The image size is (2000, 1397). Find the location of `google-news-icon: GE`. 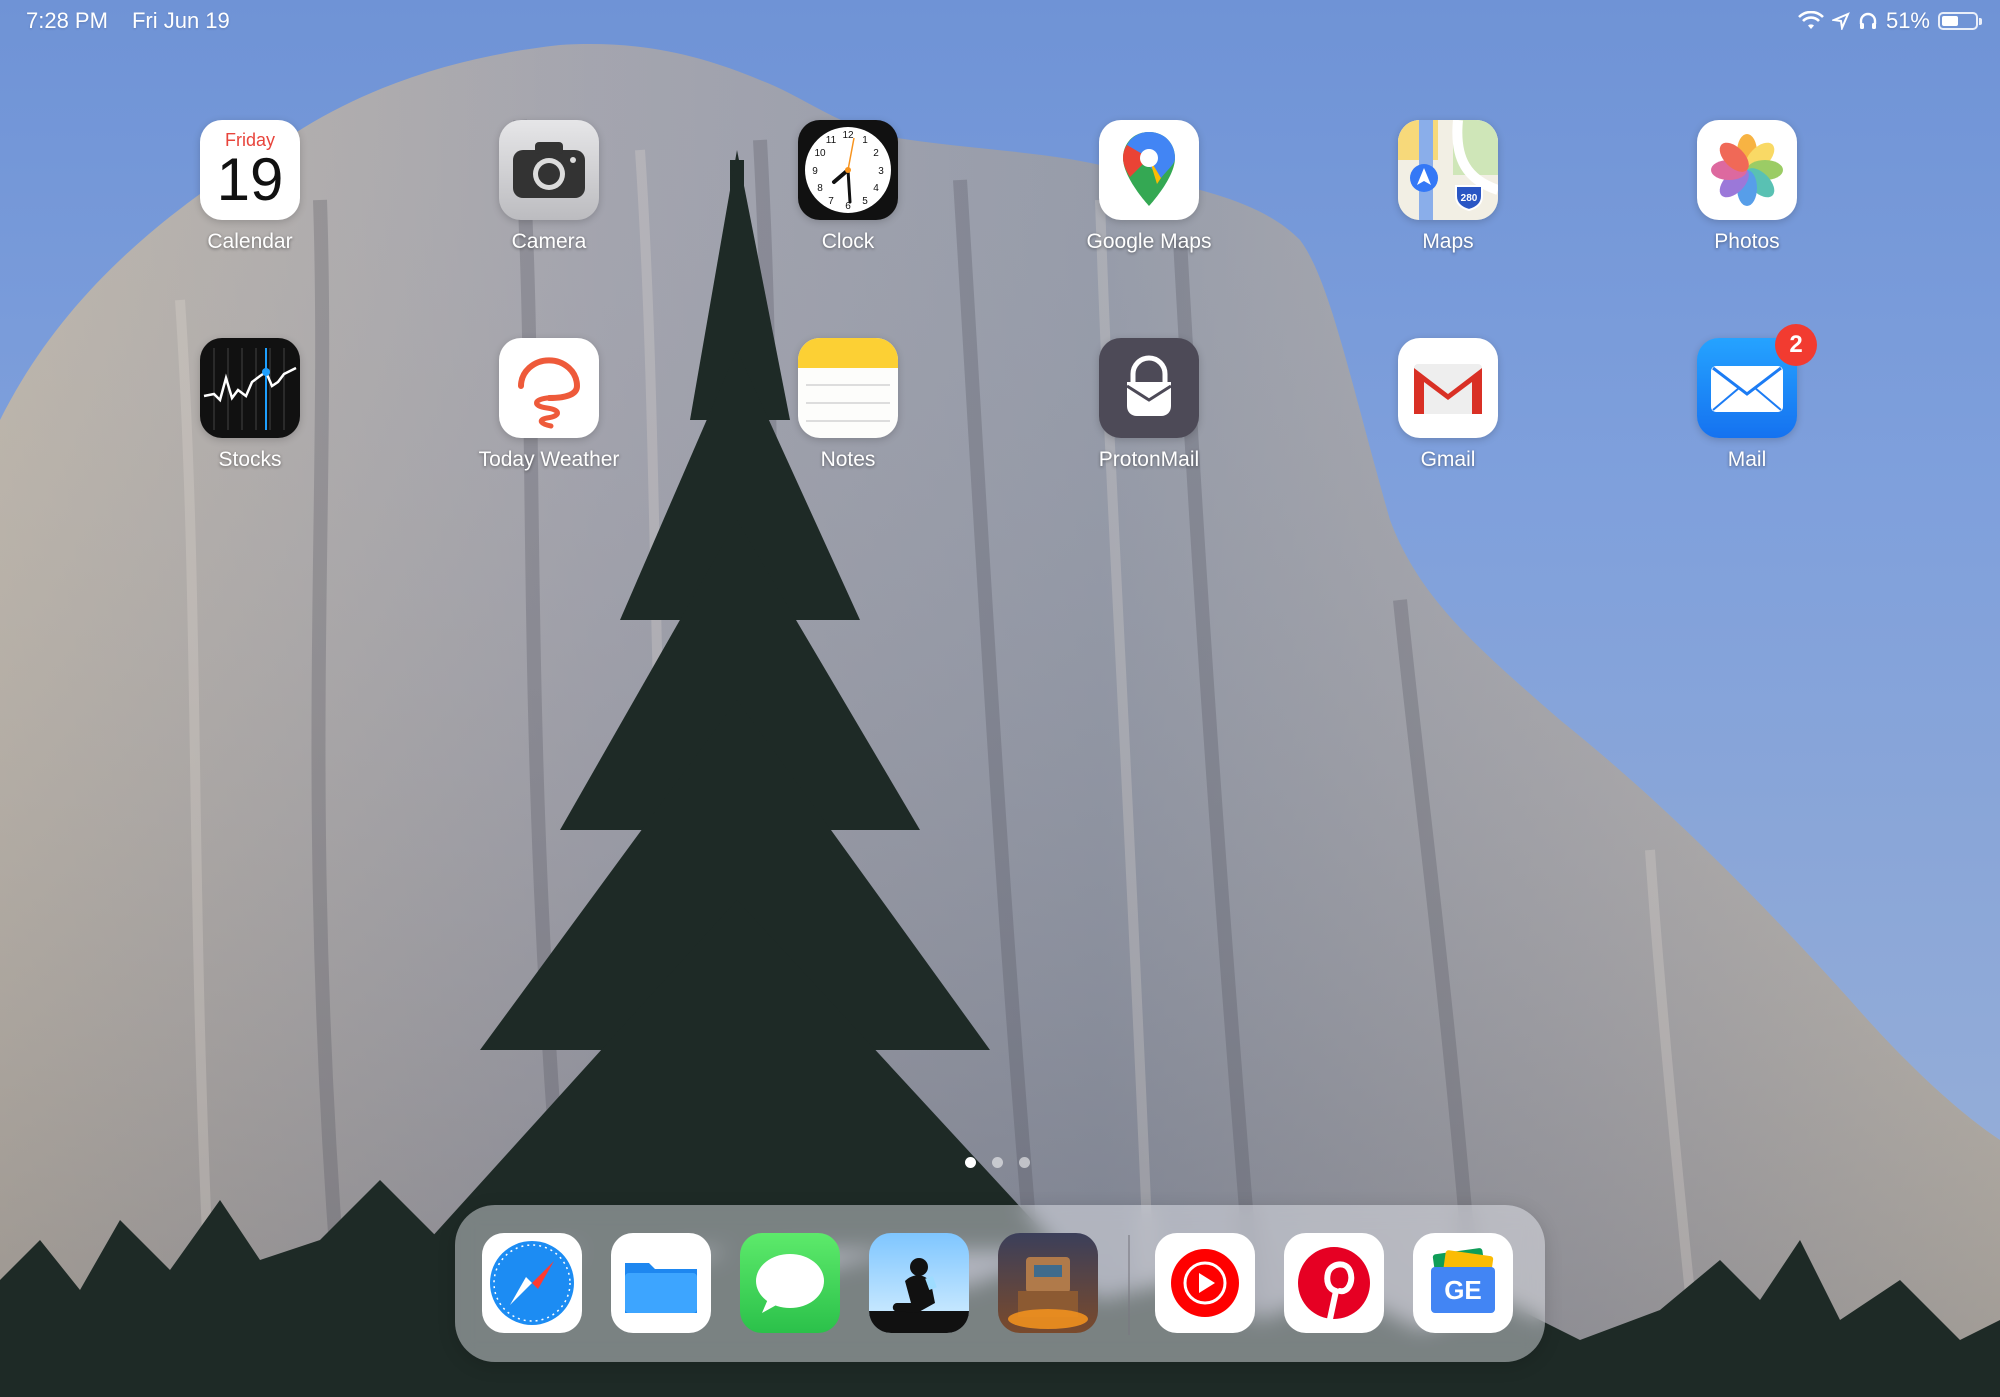

google-news-icon: GE is located at coordinates (1463, 1280).